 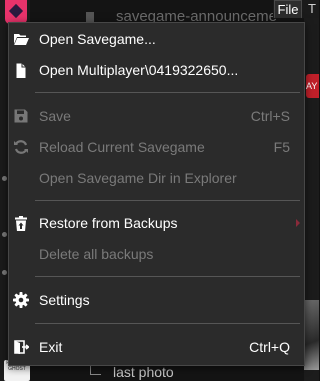 I want to click on app-logo, so click(x=16, y=12).